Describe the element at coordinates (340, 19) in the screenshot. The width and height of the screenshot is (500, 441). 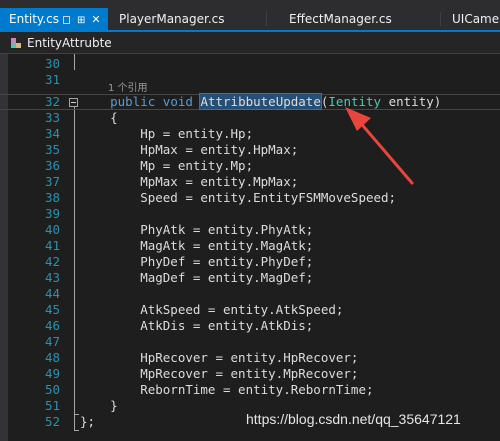
I see `tab-label: EffectManager.cs` at that location.